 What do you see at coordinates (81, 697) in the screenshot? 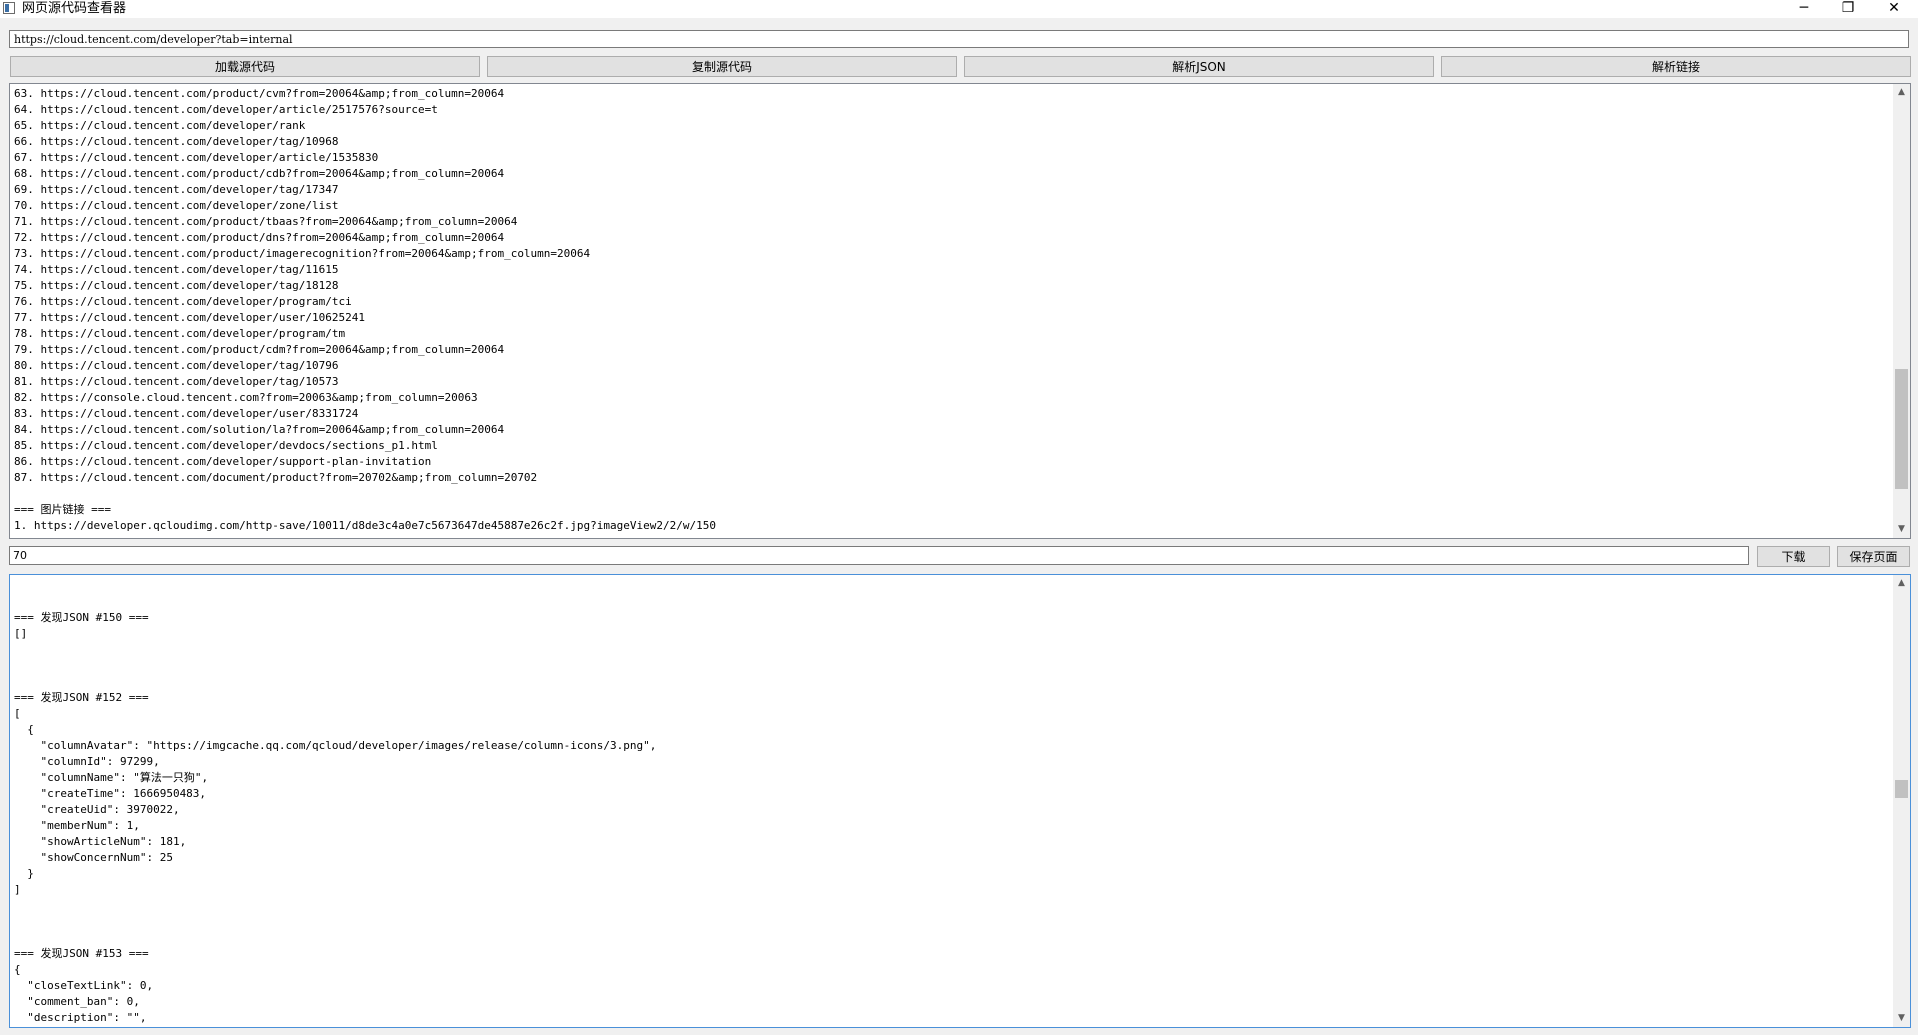
I see `text-line: === 发现JSON #152 ===` at bounding box center [81, 697].